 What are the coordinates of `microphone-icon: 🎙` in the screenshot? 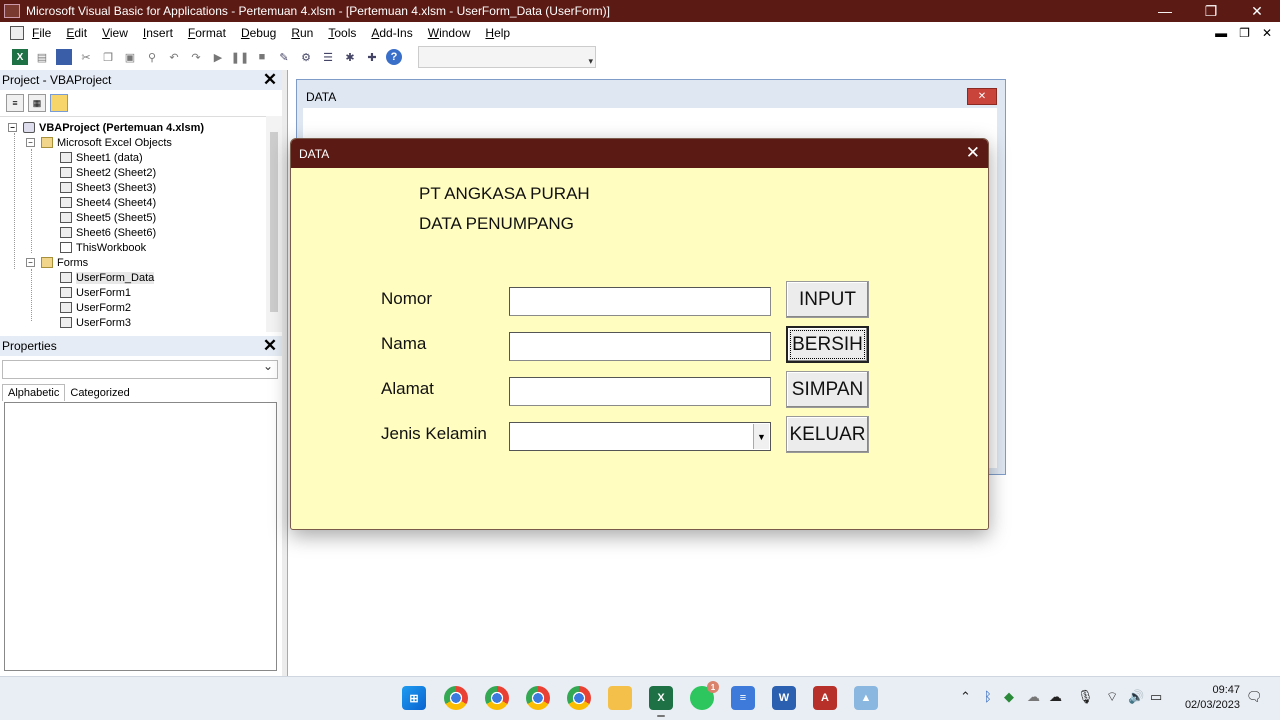 It's located at (1085, 697).